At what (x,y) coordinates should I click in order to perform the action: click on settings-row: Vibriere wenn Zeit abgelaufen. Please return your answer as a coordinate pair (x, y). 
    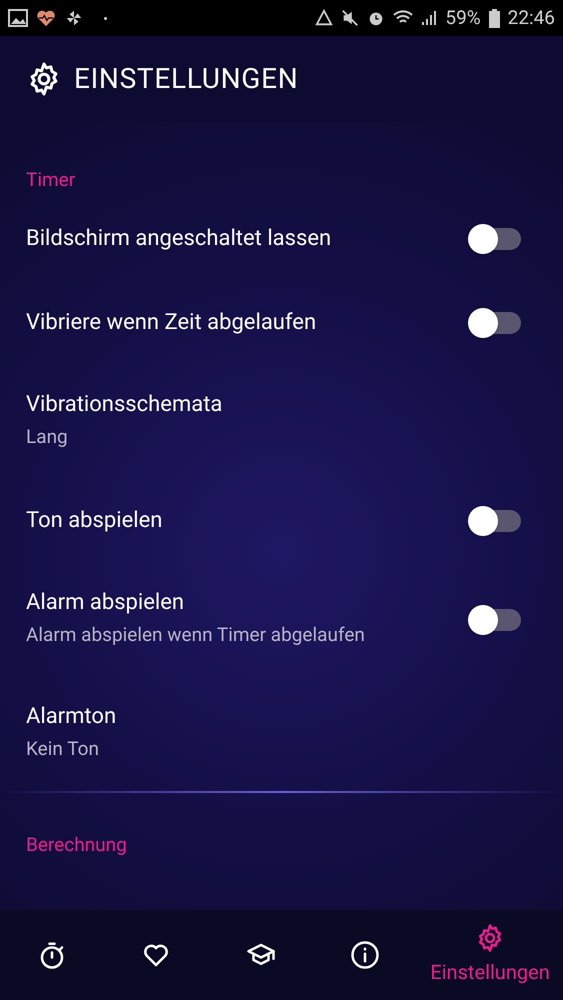
    Looking at the image, I should click on (281, 322).